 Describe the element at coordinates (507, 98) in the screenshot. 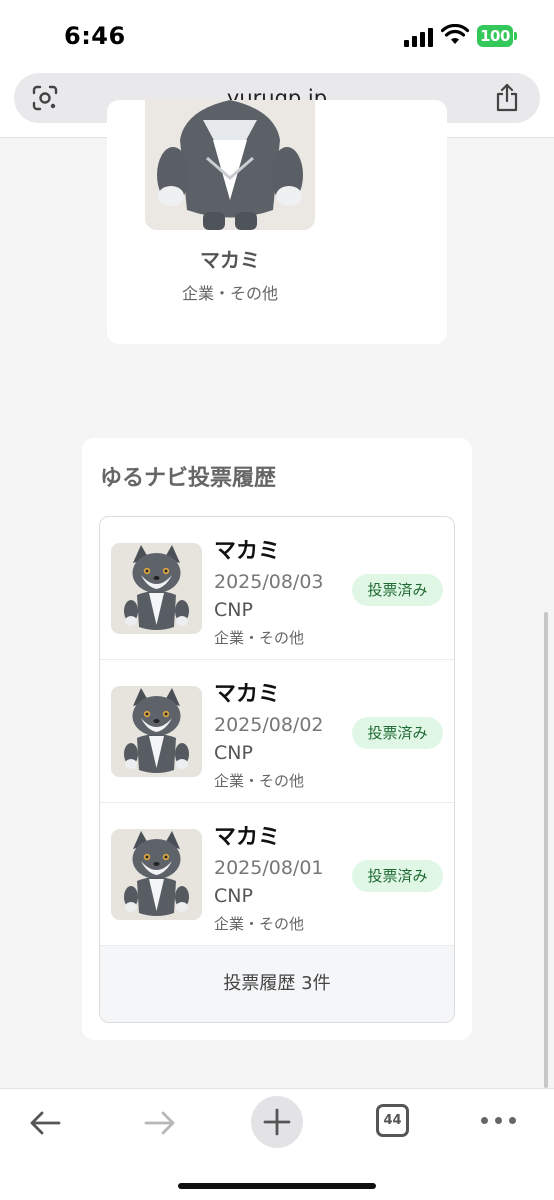

I see `share-icon` at that location.